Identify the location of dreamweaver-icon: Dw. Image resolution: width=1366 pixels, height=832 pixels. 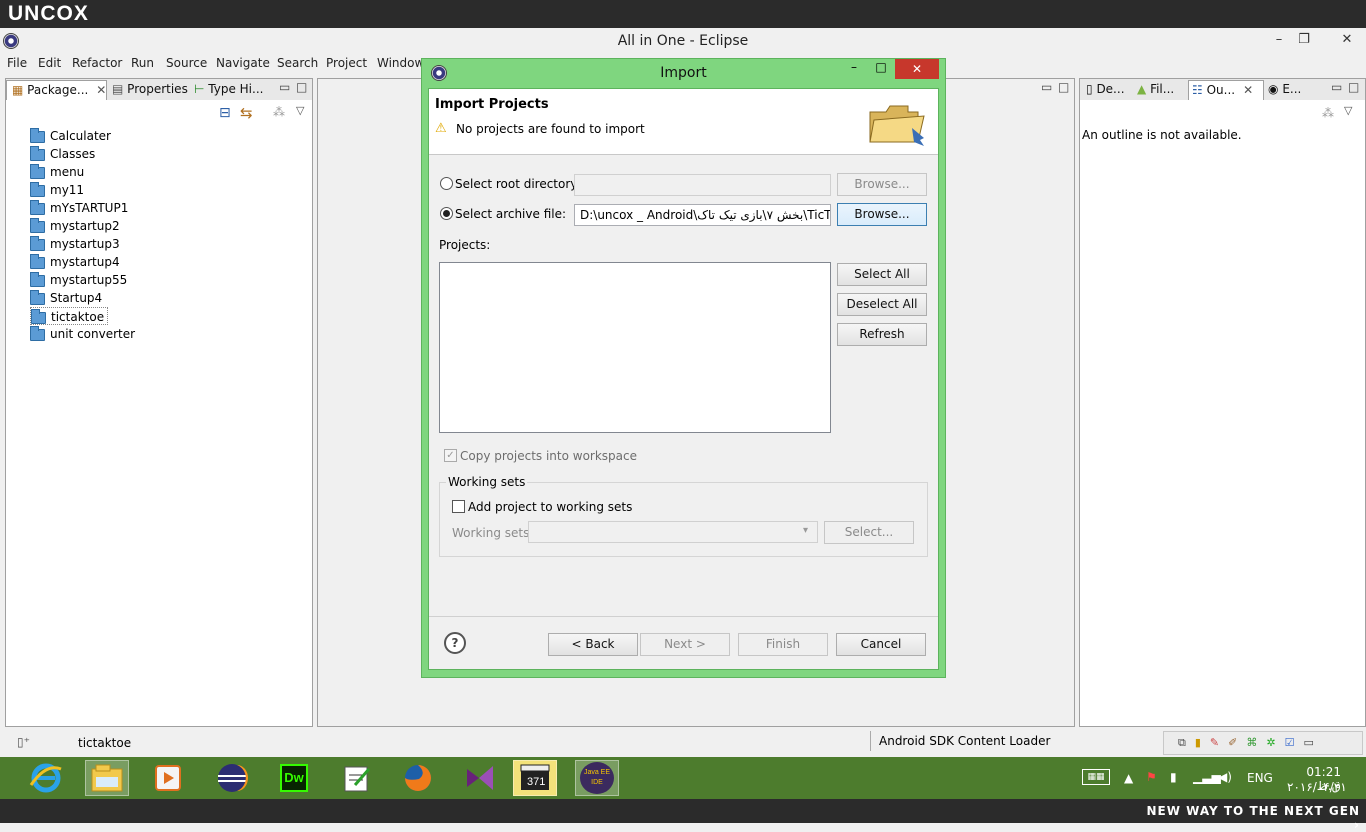
(294, 778).